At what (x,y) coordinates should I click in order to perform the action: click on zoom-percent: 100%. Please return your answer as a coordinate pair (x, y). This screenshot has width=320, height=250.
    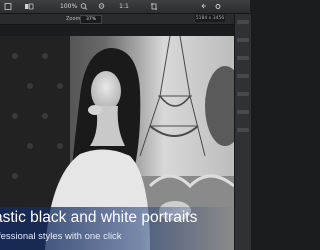
    Looking at the image, I should click on (68, 6).